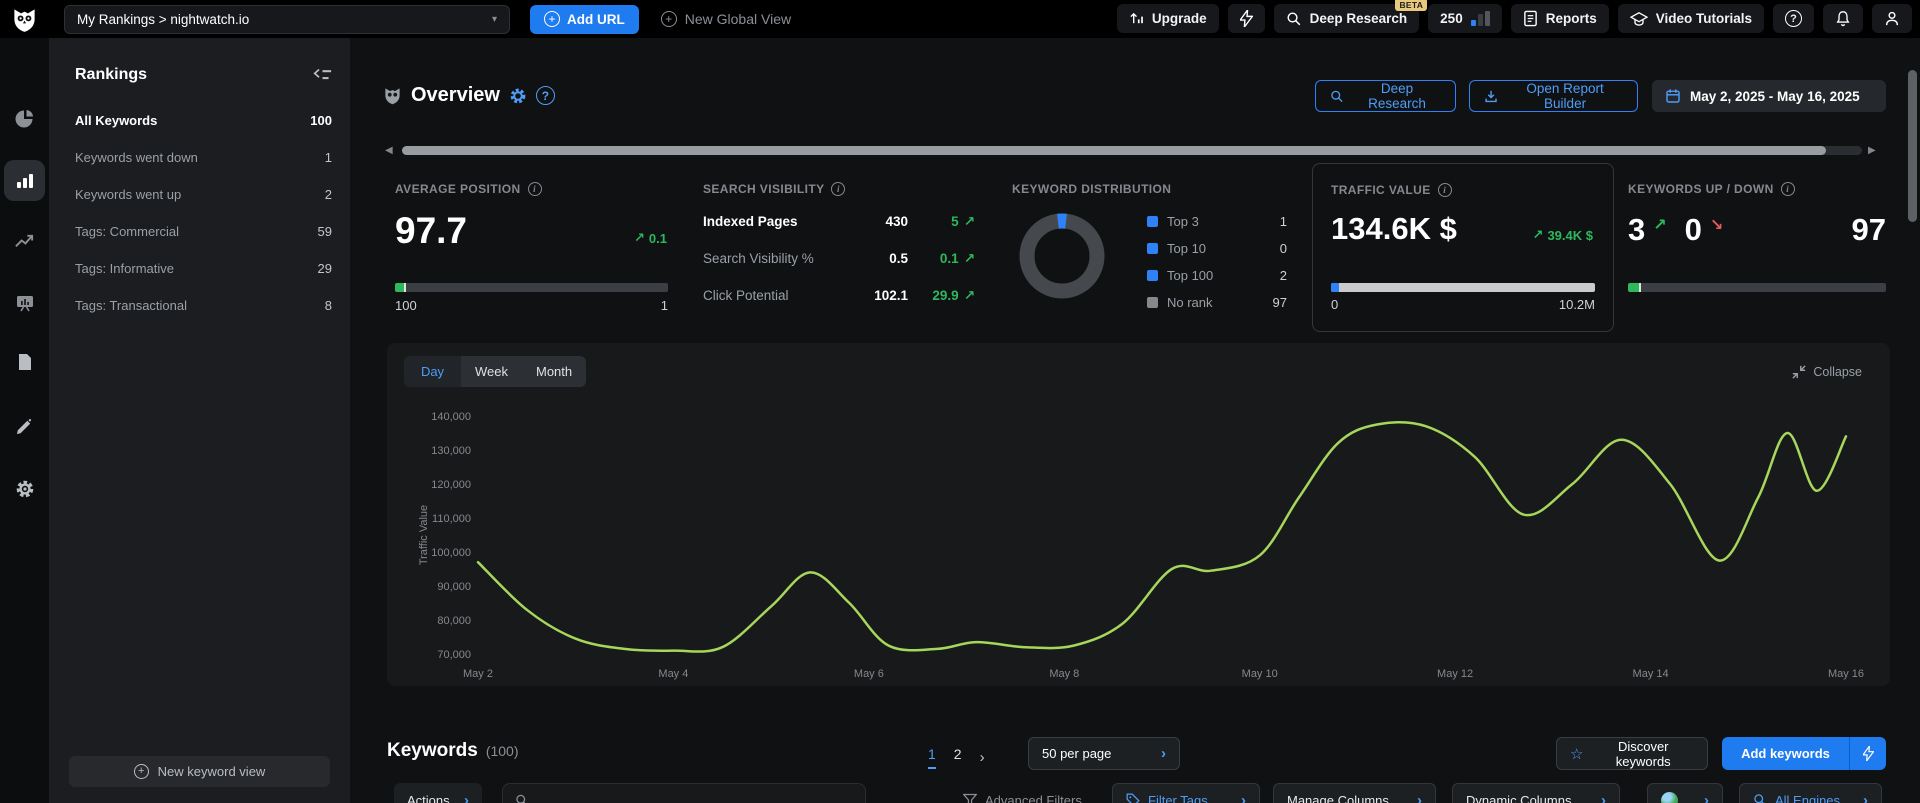  Describe the element at coordinates (24, 118) in the screenshot. I see `sidebar-item-dashboard` at that location.